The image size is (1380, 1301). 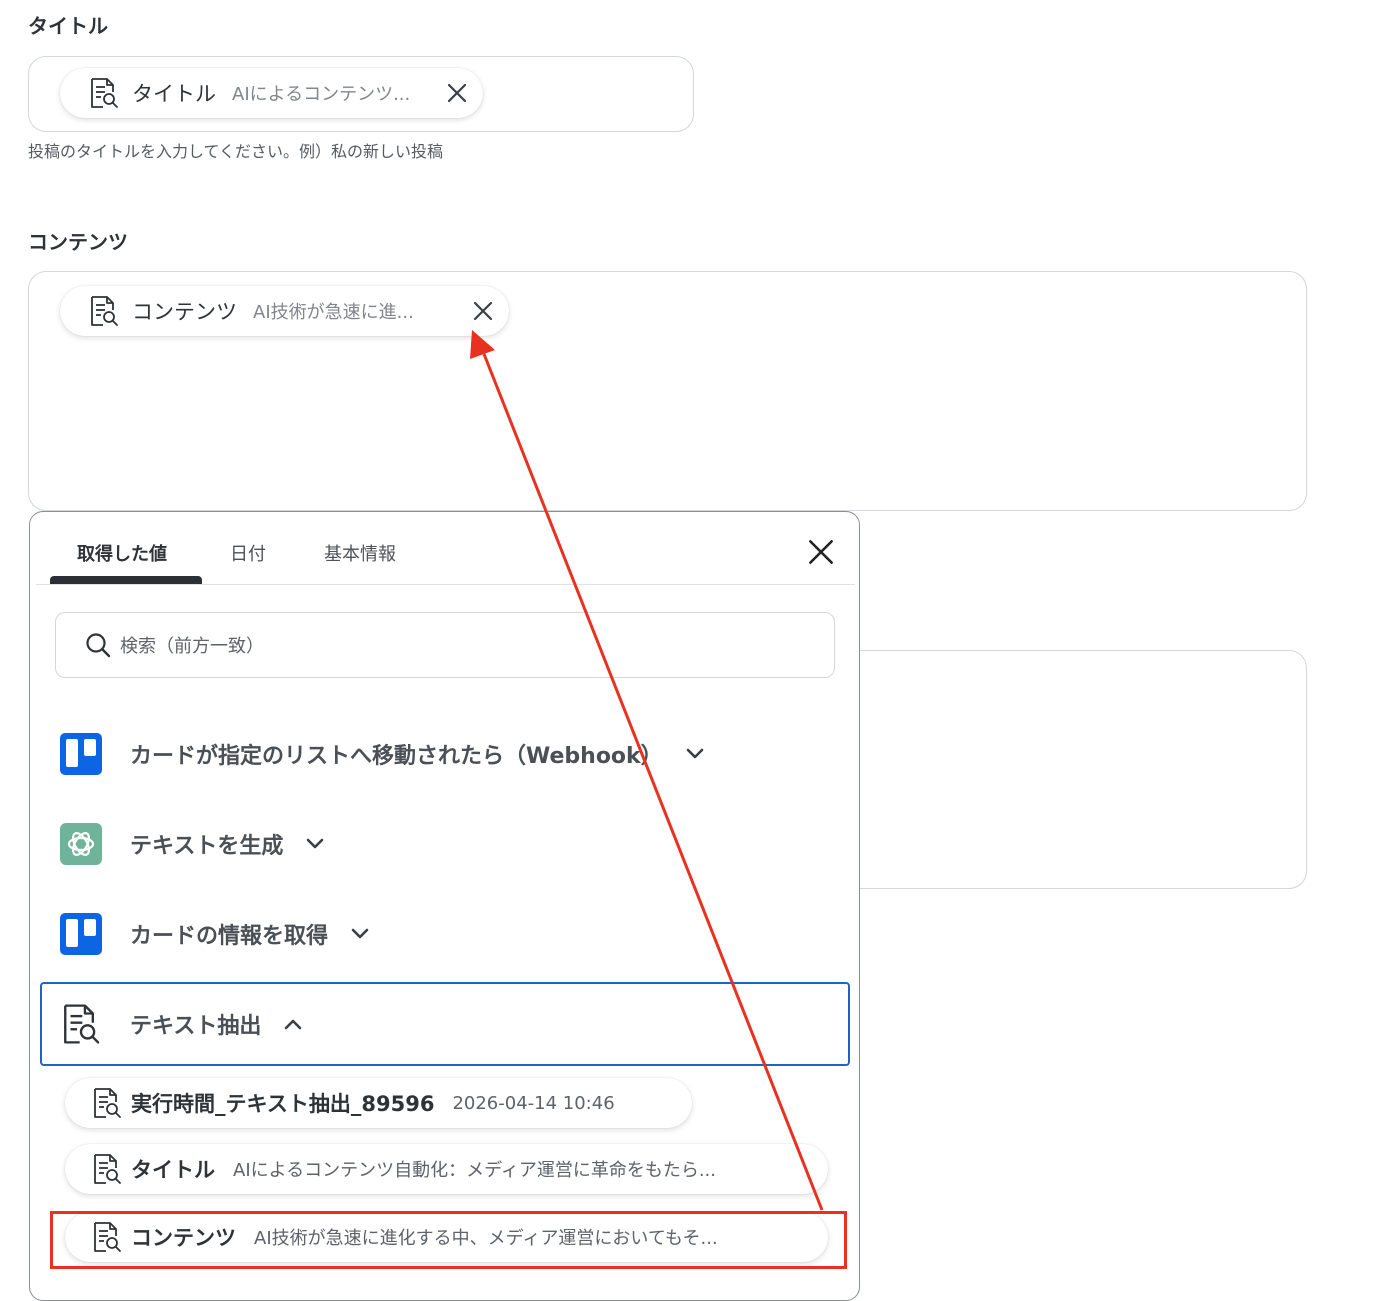 What do you see at coordinates (396, 756) in the screenshot?
I see `group-label: カードが指定のリストへ移動されたら（Webhook）` at bounding box center [396, 756].